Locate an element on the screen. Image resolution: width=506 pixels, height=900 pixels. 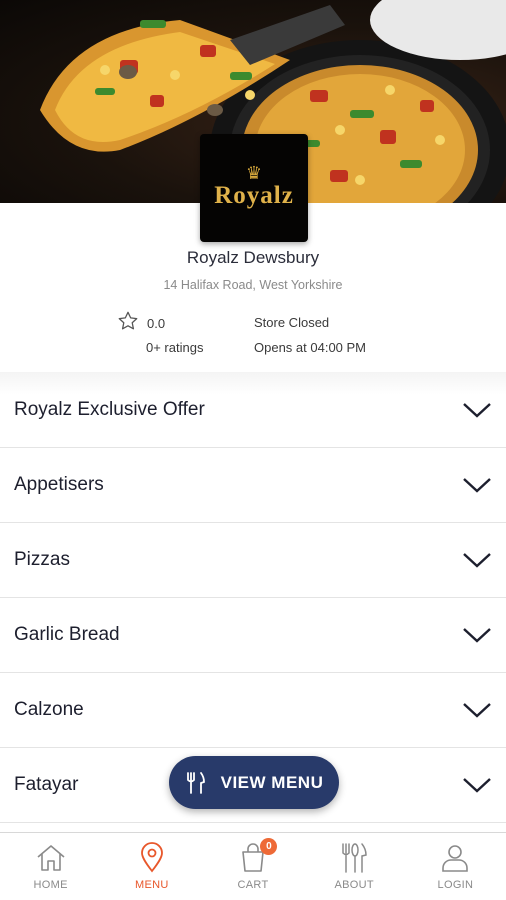
category-label: Calzone is located at coordinates (49, 709).